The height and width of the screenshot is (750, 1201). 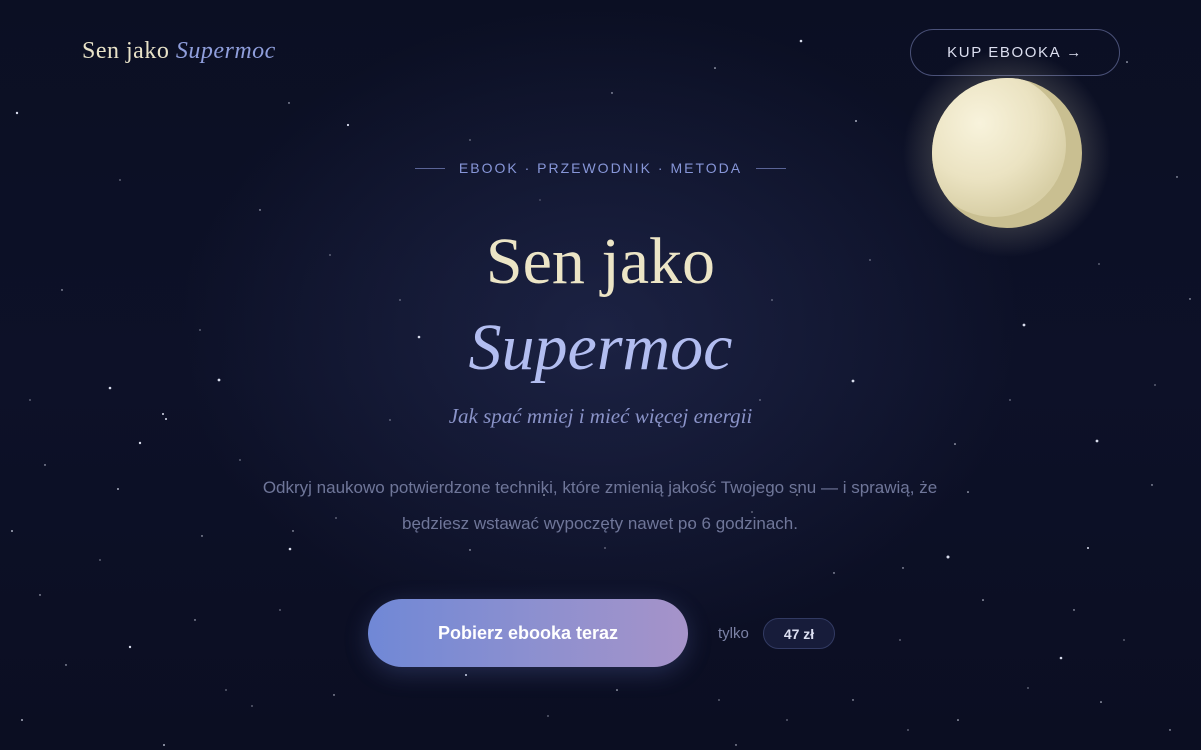 What do you see at coordinates (799, 633) in the screenshot?
I see `price-badge: 47 zł` at bounding box center [799, 633].